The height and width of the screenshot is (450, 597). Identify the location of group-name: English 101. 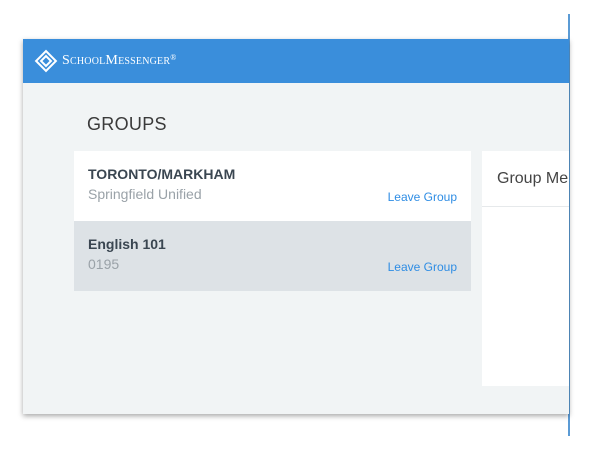
(127, 244).